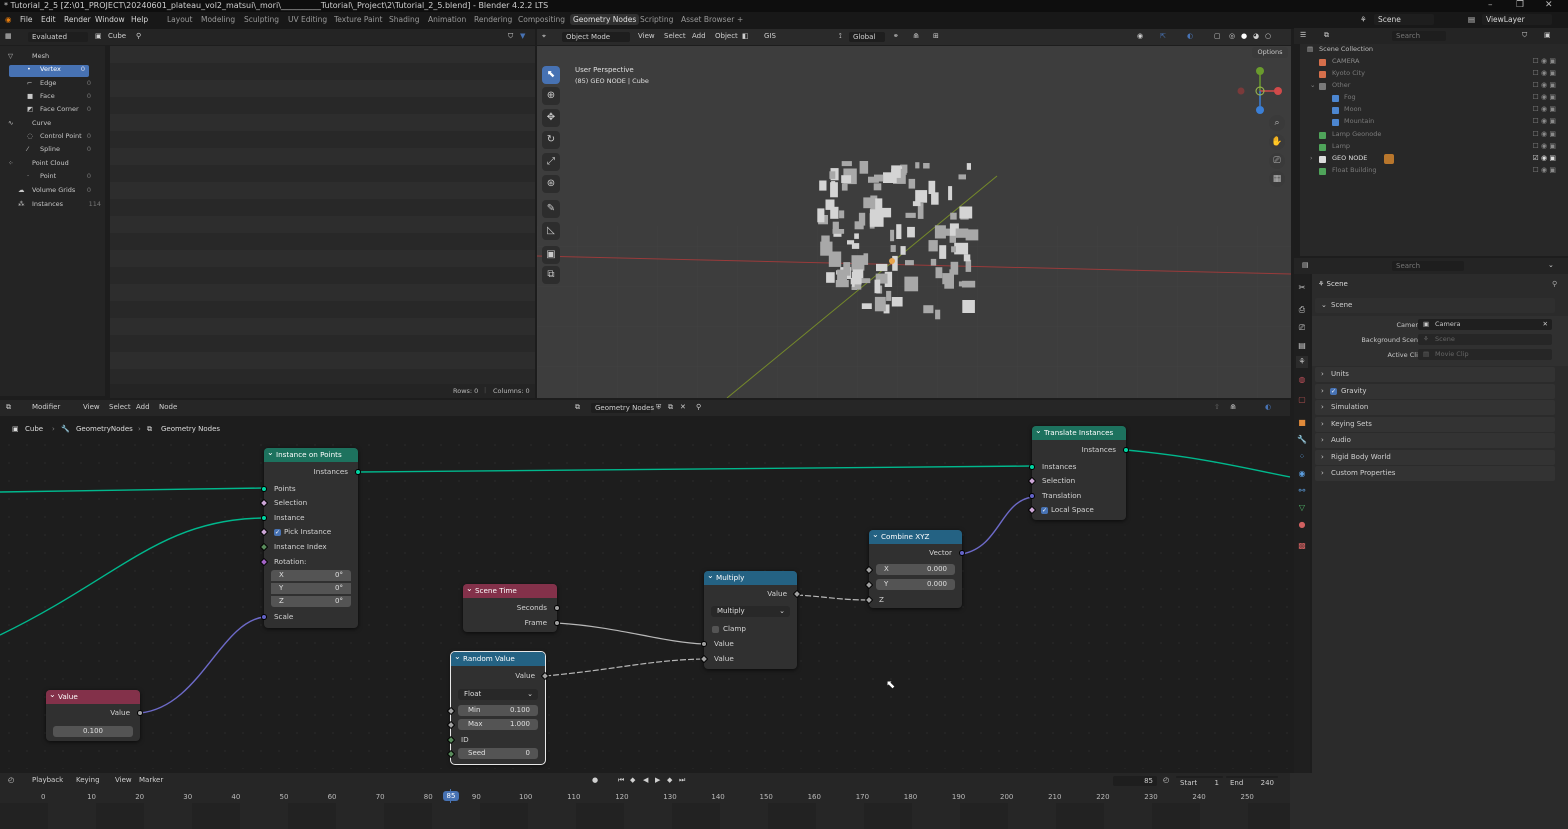 The height and width of the screenshot is (829, 1568). What do you see at coordinates (1252, 781) in the screenshot?
I see `end-frame-field: End 240` at bounding box center [1252, 781].